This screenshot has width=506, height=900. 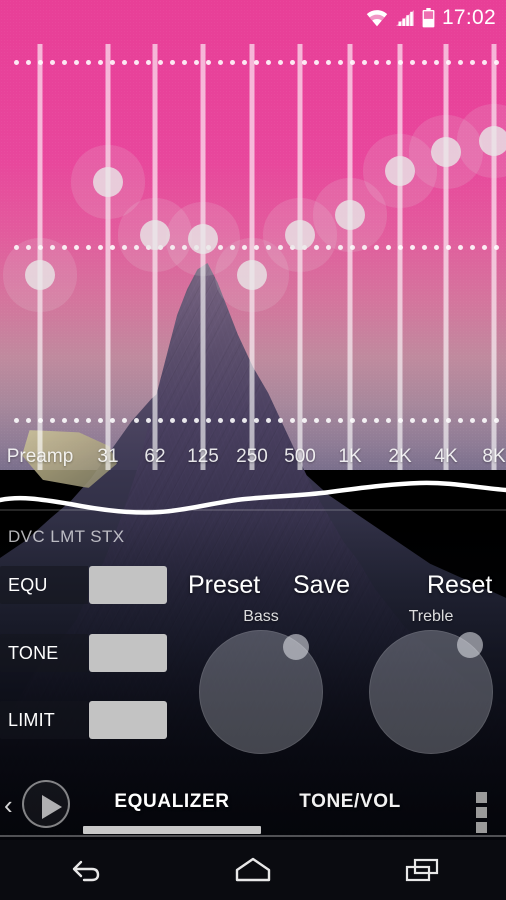 I want to click on eq-band-label: 500, so click(x=300, y=456).